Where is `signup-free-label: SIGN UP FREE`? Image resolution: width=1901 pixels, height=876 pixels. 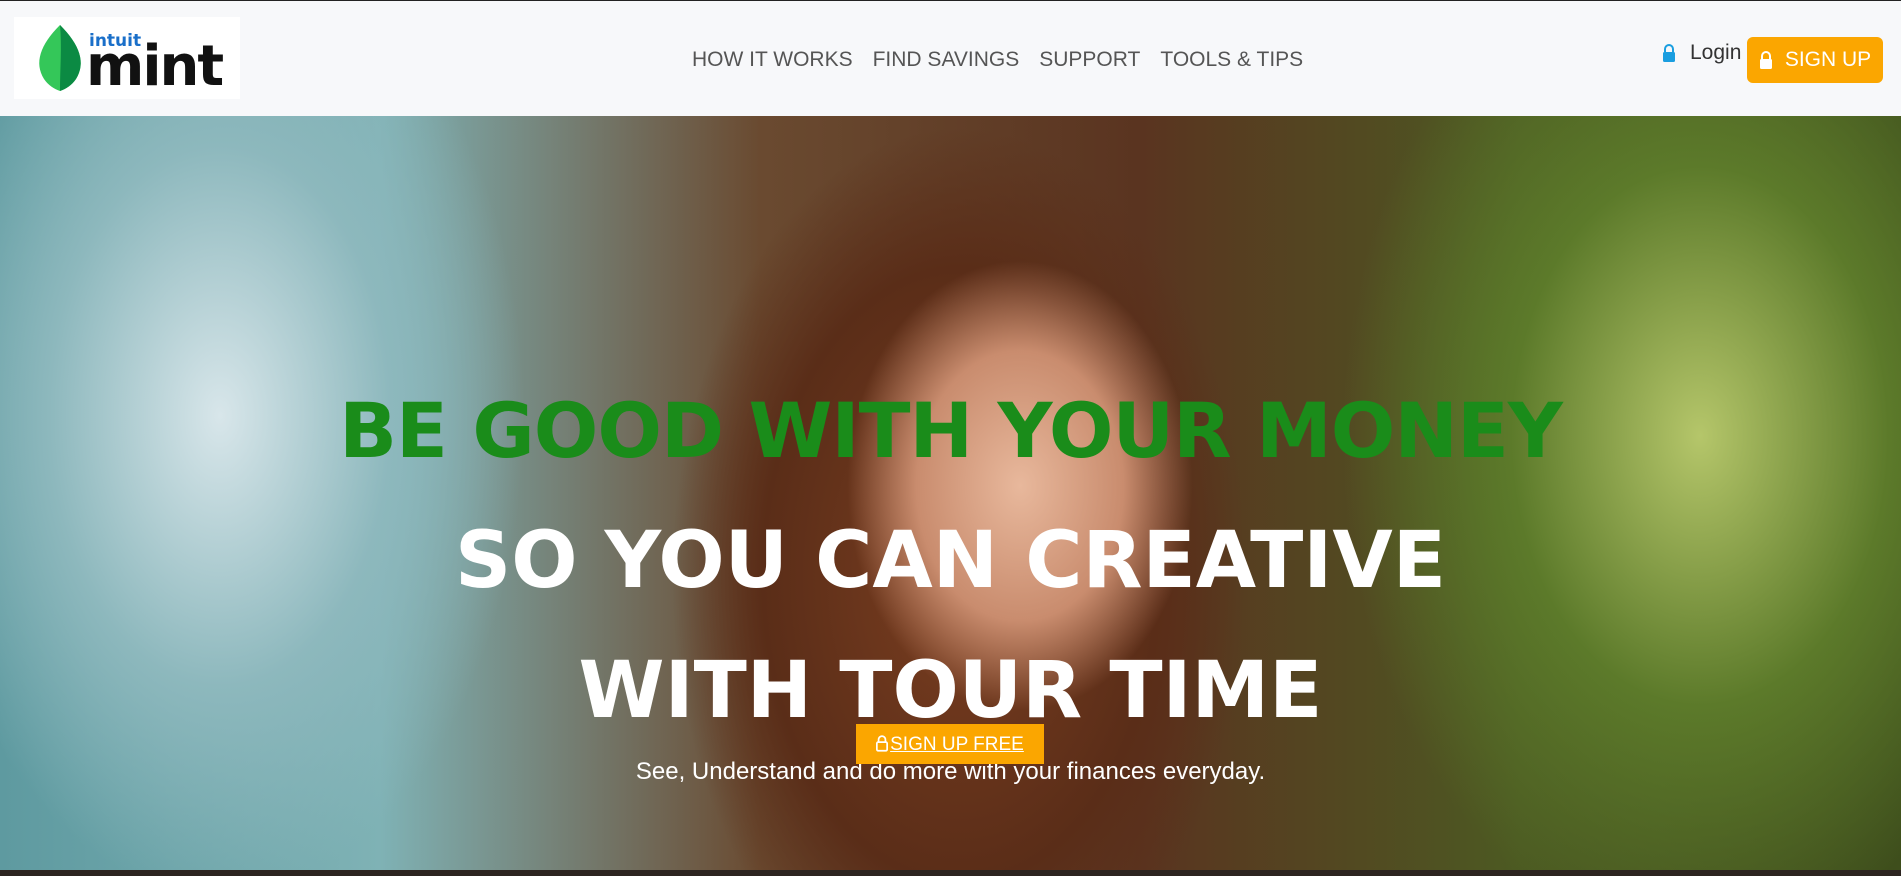
signup-free-label: SIGN UP FREE is located at coordinates (957, 744).